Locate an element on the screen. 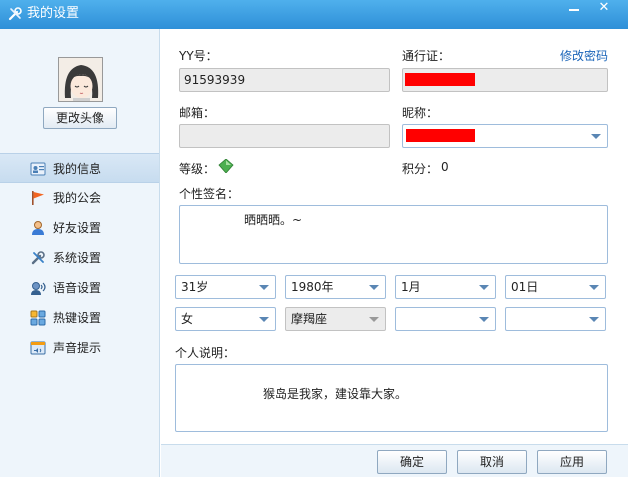  sound-icon is located at coordinates (38, 348).